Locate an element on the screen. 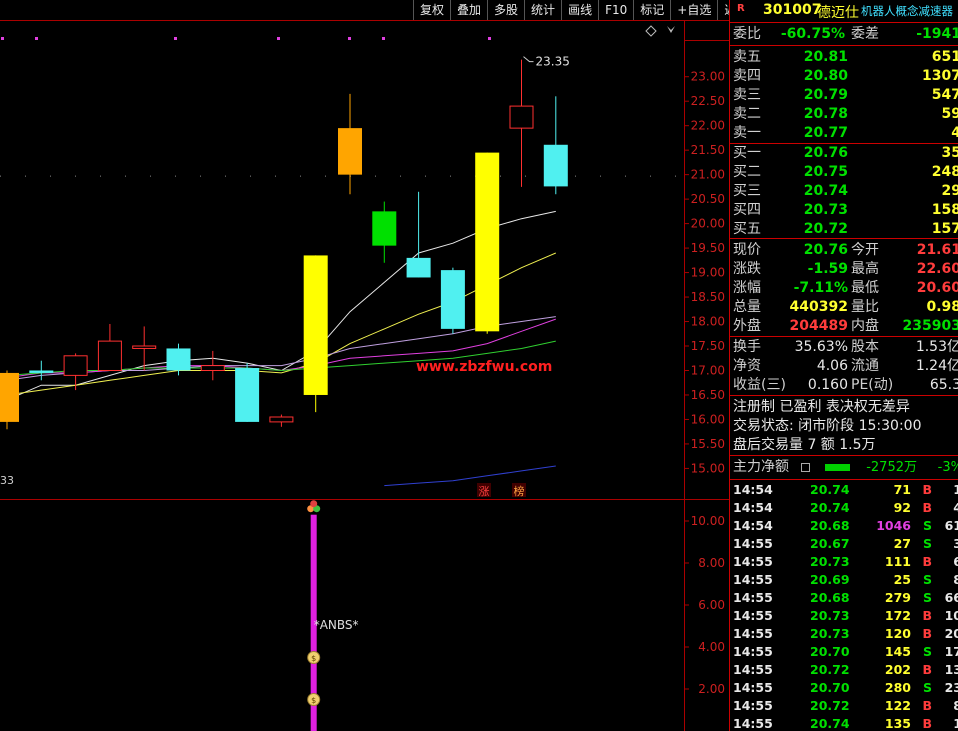 Image resolution: width=958 pixels, height=731 pixels. stock-code: 301007 is located at coordinates (792, 10).